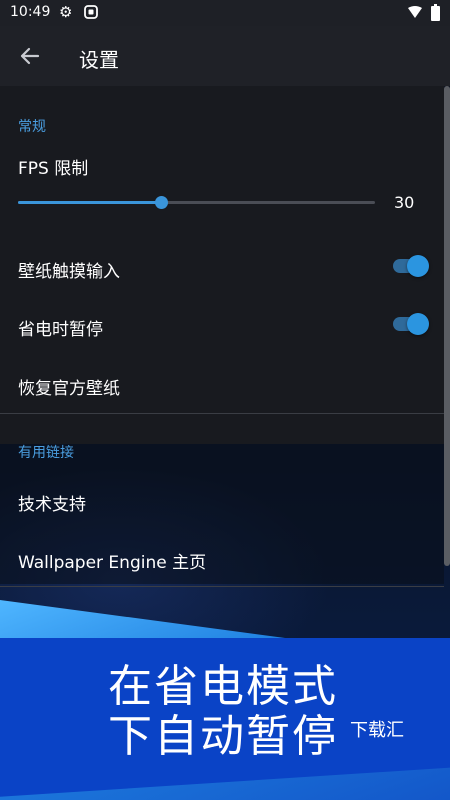  Describe the element at coordinates (60, 330) in the screenshot. I see `power-save-pause-label: 省电时暂停` at that location.